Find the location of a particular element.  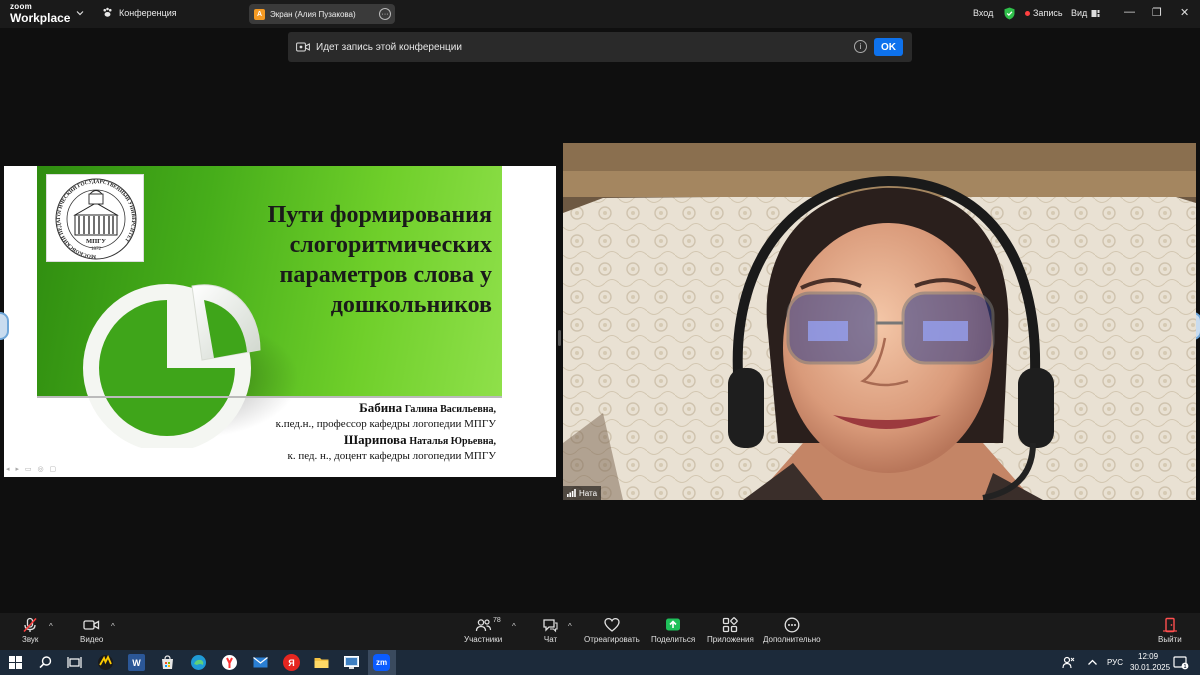

restore-button: ❐ is located at coordinates (1157, 12).